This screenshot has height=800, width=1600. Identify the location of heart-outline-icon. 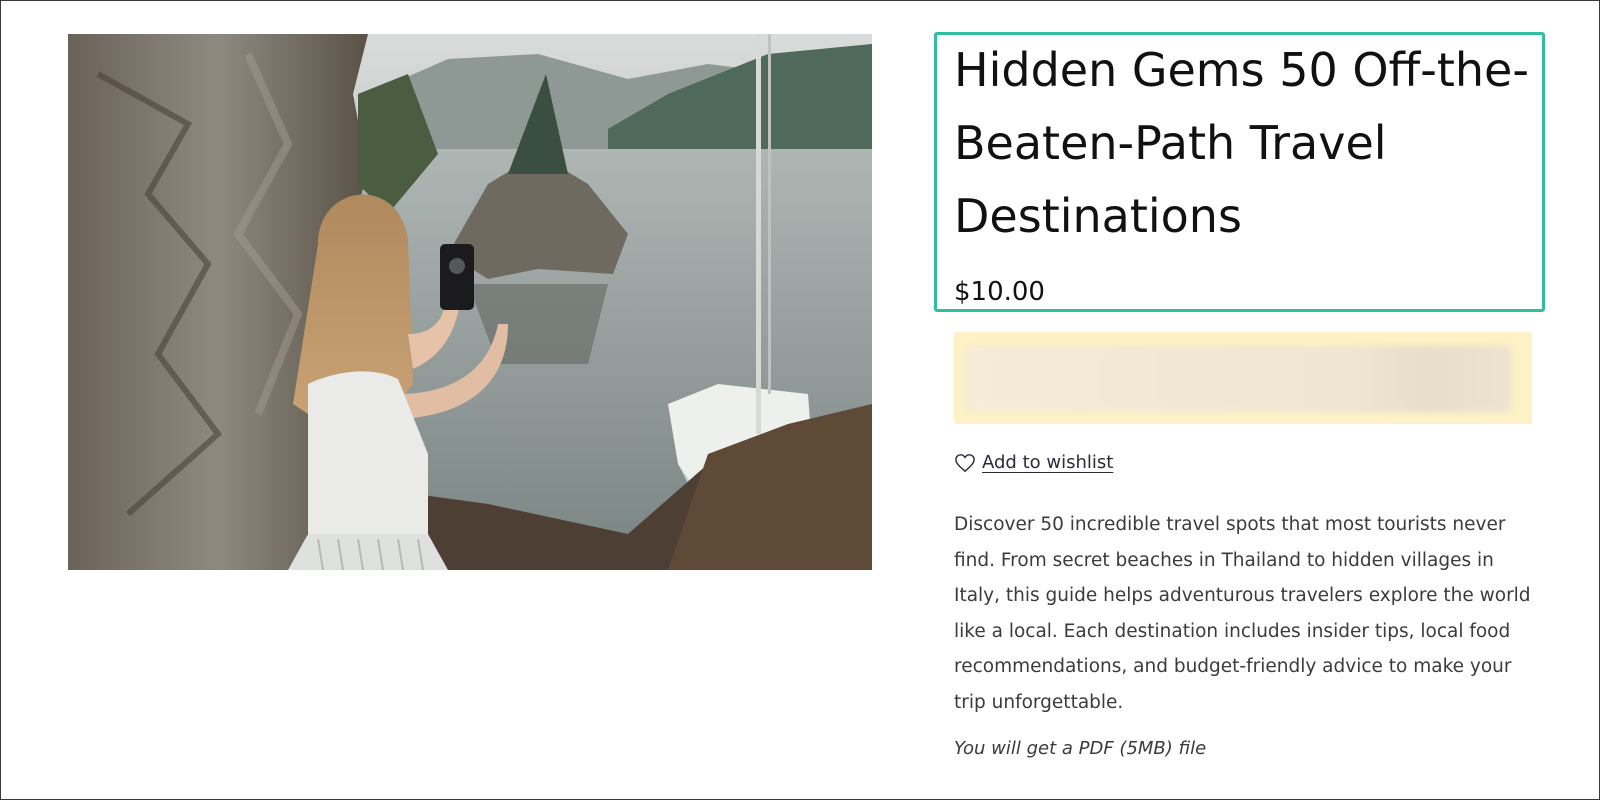
(965, 463).